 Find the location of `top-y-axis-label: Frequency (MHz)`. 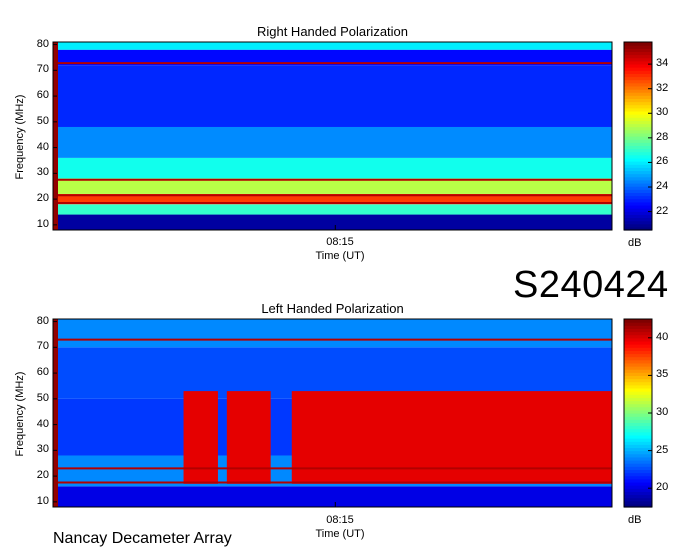

top-y-axis-label: Frequency (MHz) is located at coordinates (20, 137).